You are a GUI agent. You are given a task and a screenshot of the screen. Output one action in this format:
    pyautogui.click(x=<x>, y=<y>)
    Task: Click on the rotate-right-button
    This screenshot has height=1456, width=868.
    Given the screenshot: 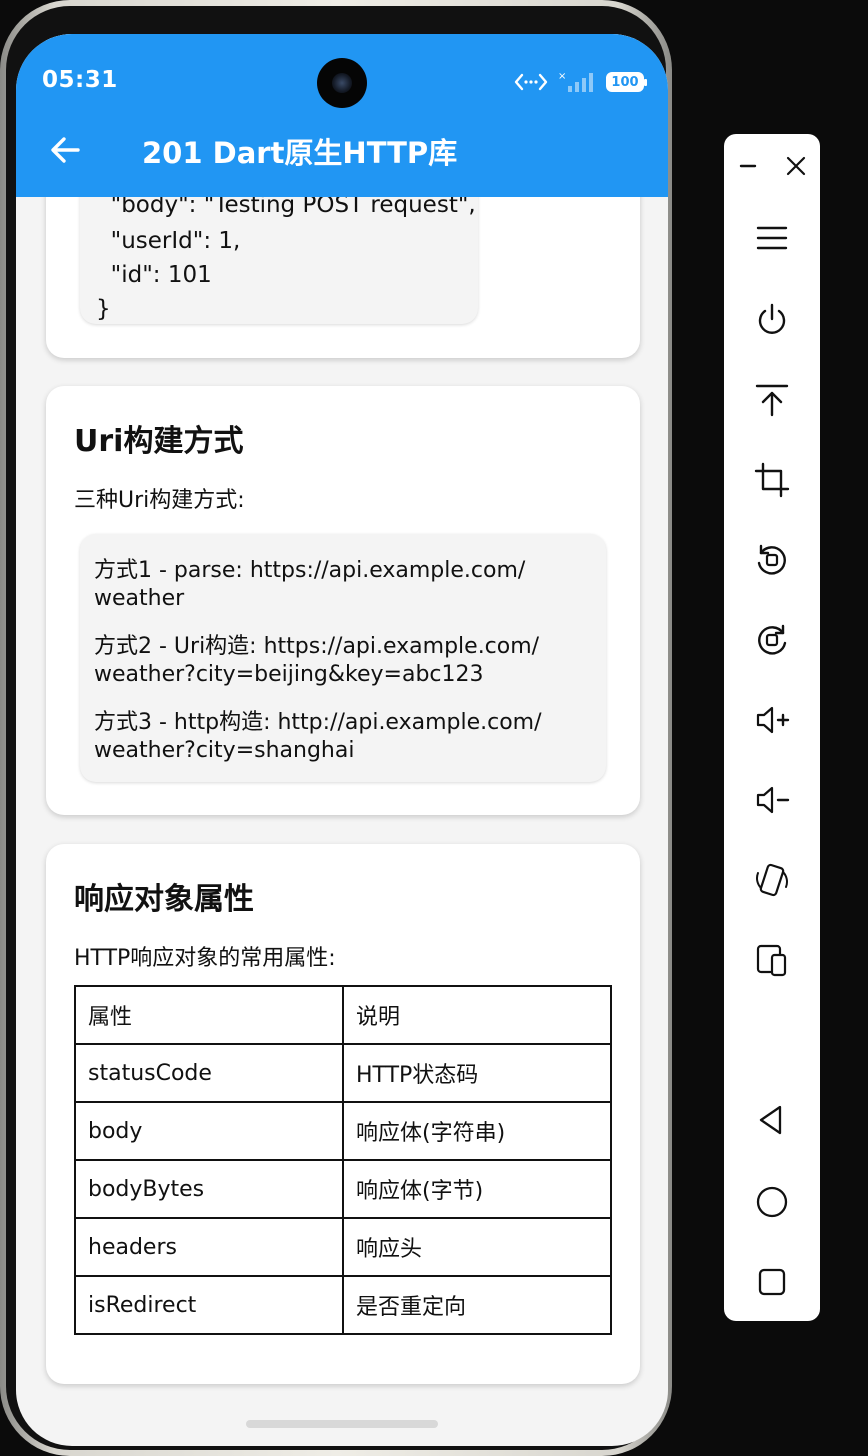 What is the action you would take?
    pyautogui.click(x=772, y=640)
    